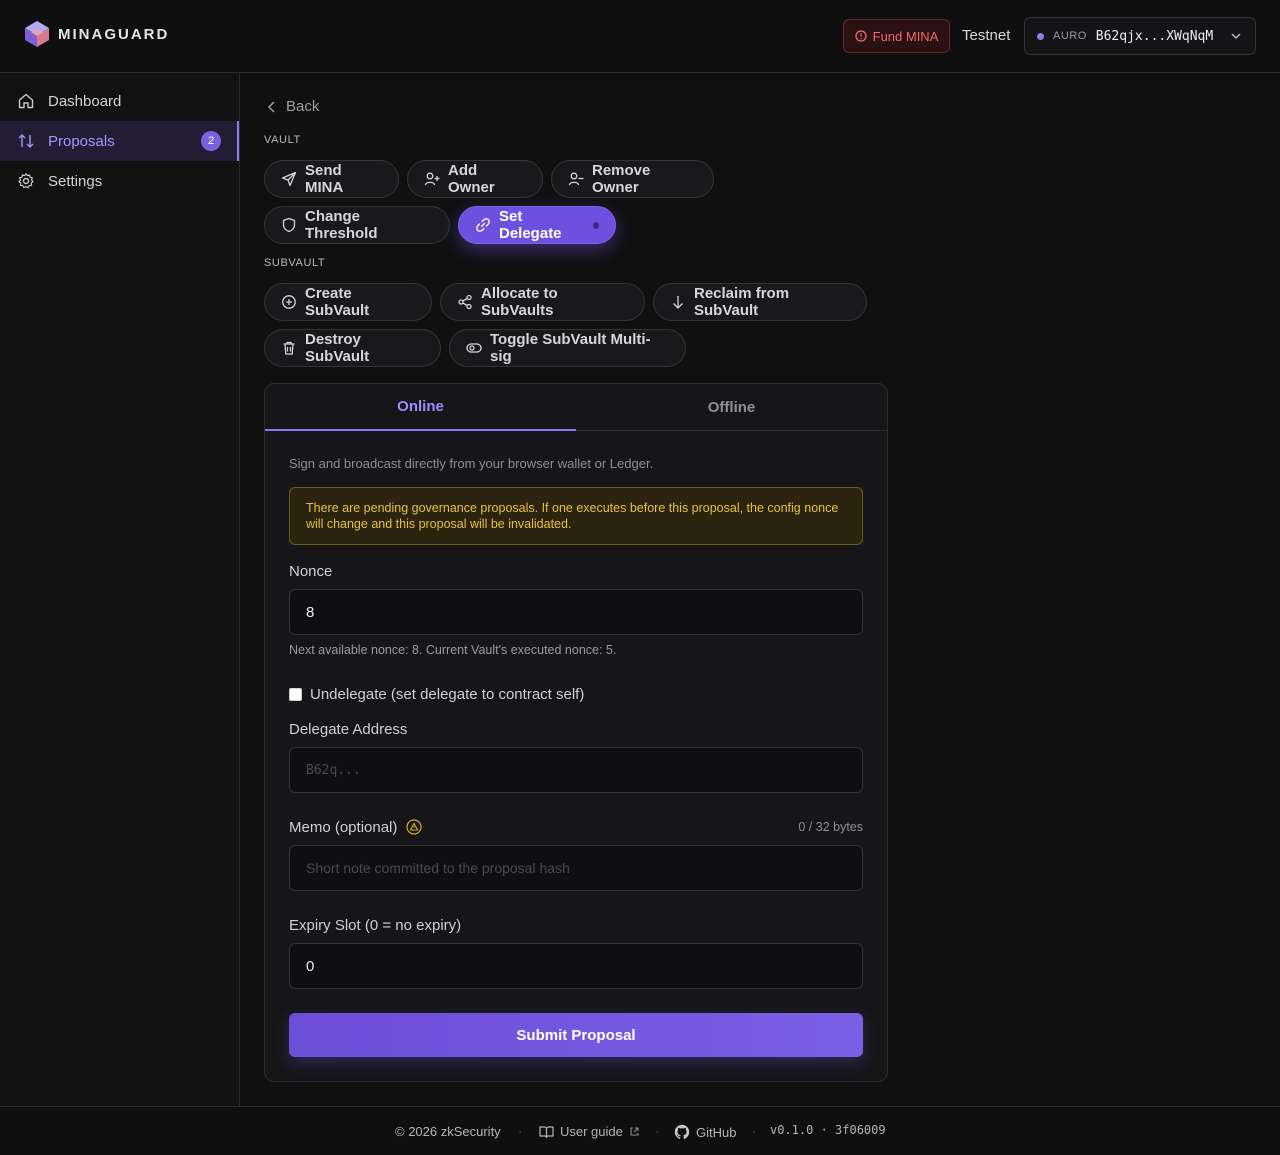 The width and height of the screenshot is (1280, 1155). What do you see at coordinates (1040, 36) in the screenshot?
I see `wallet-status-dot` at bounding box center [1040, 36].